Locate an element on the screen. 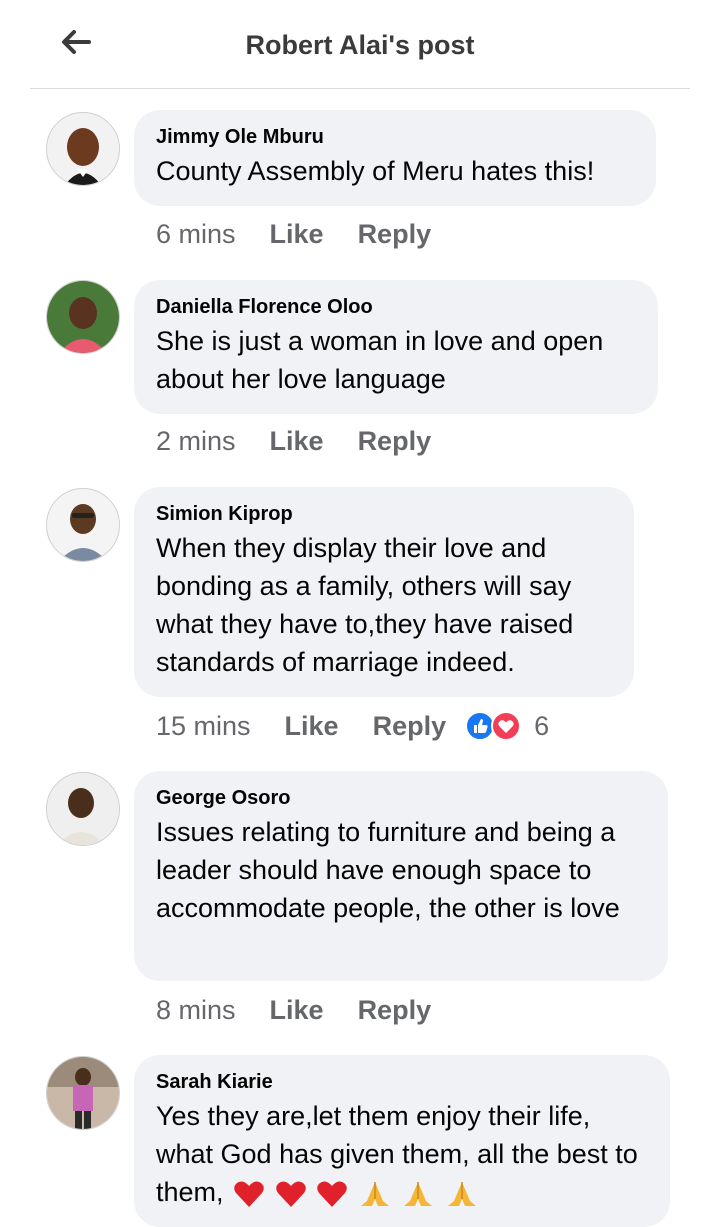 The width and height of the screenshot is (720, 1227). commenter-name: Simion Kiprop is located at coordinates (384, 514).